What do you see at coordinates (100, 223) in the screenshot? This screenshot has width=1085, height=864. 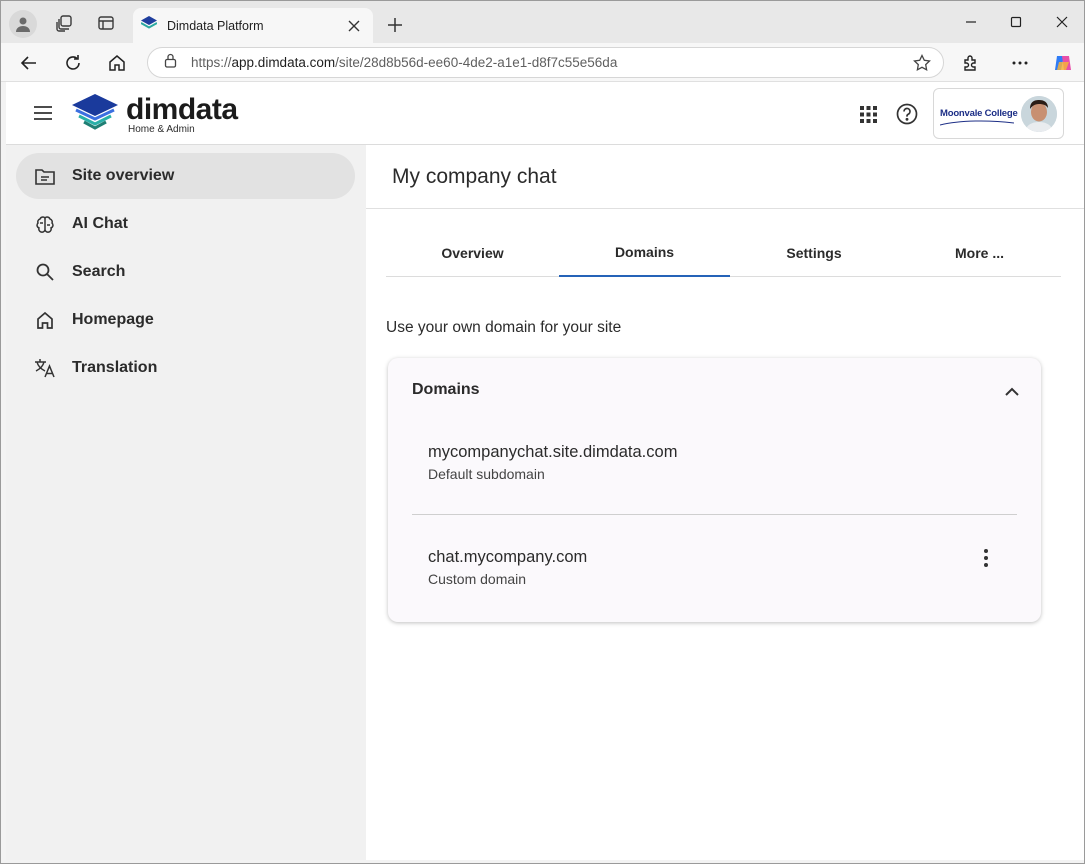 I see `sidebar-item-label: AI Chat` at bounding box center [100, 223].